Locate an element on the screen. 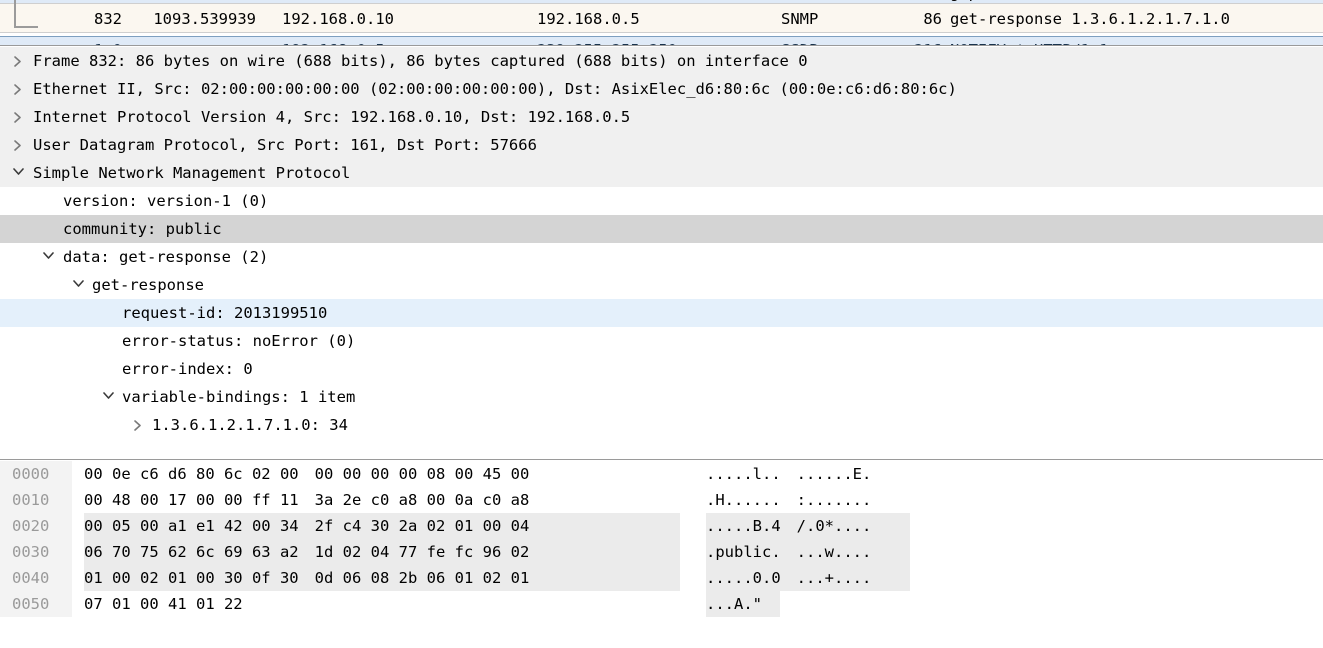 The image size is (1323, 648). hex-offset: 0040 is located at coordinates (36, 578).